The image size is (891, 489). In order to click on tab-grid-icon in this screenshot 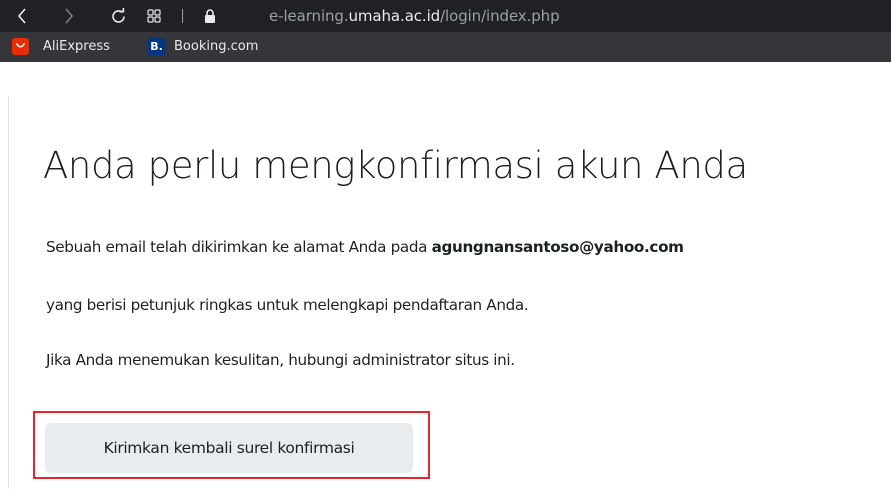, I will do `click(154, 16)`.